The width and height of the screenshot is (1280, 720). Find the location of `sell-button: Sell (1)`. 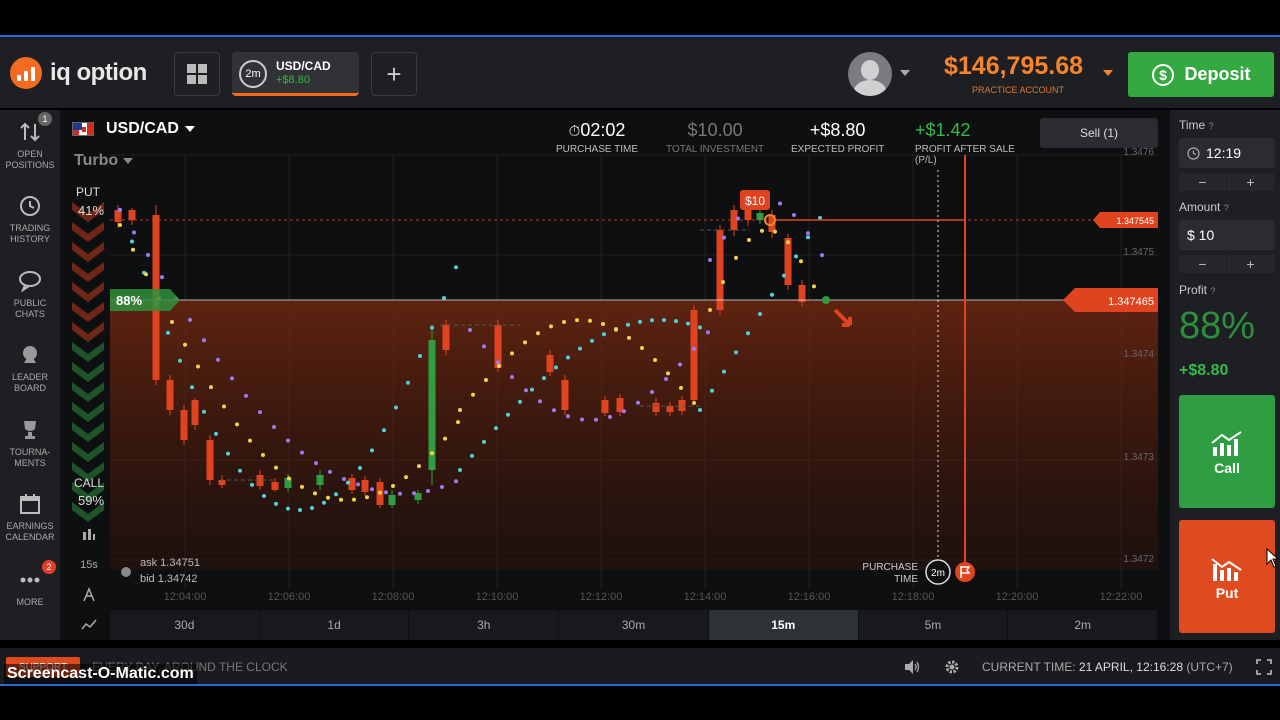

sell-button: Sell (1) is located at coordinates (1099, 133).